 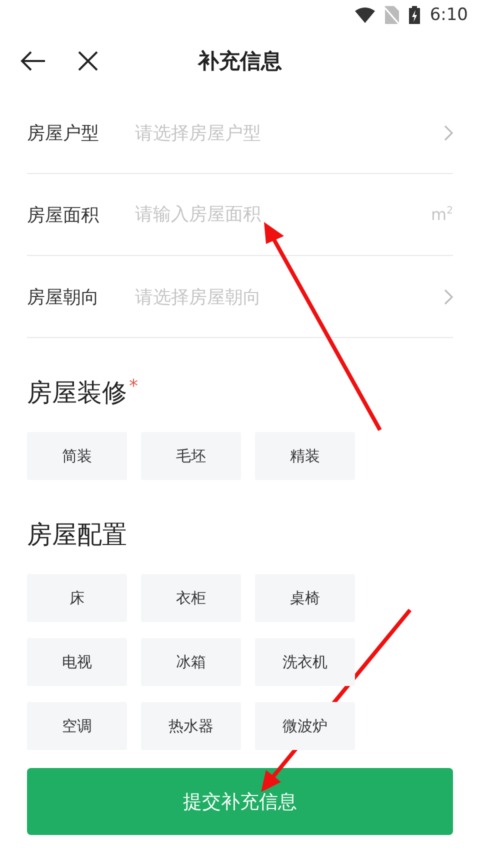 What do you see at coordinates (77, 726) in the screenshot?
I see `option-chip: 空调` at bounding box center [77, 726].